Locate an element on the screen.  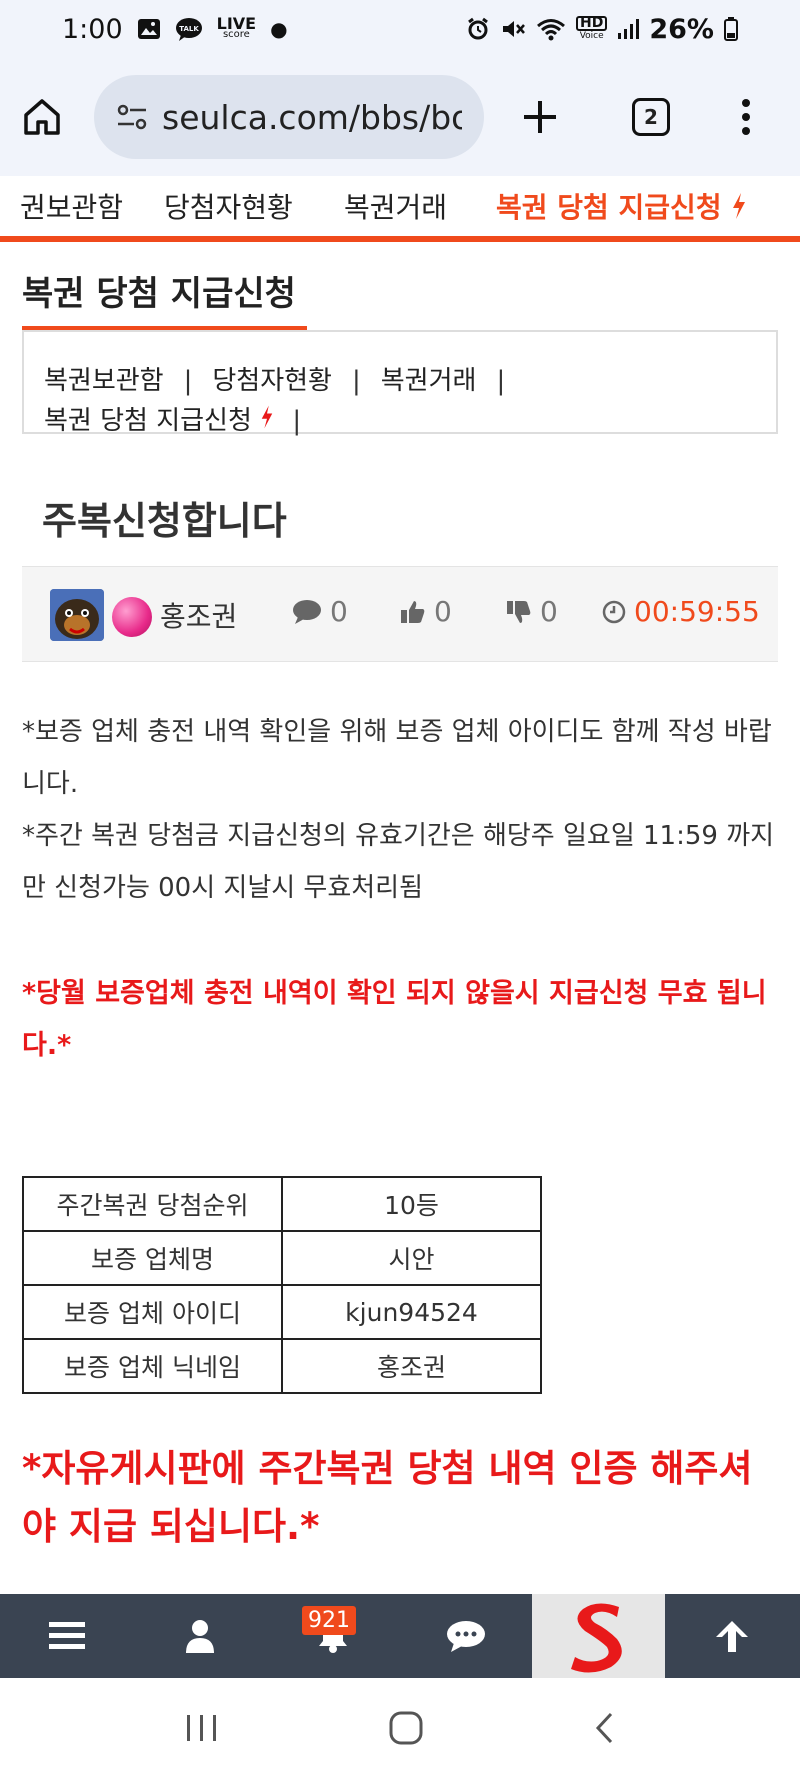
scroll-top-button is located at coordinates (731, 1636).